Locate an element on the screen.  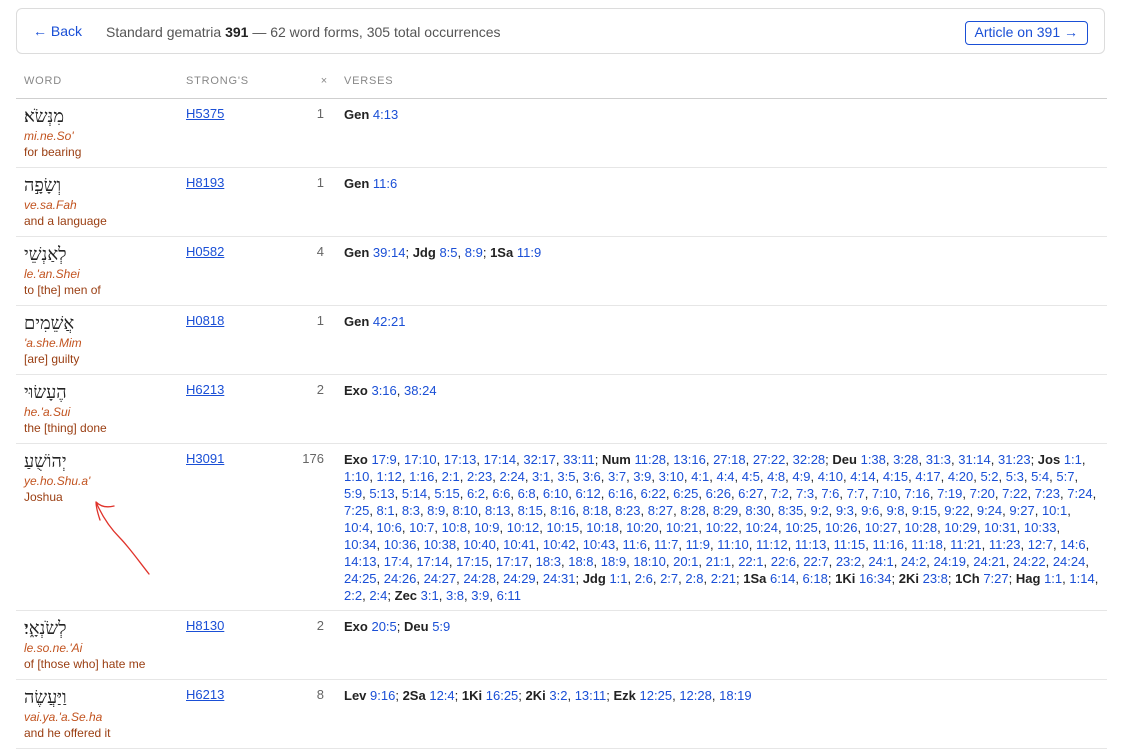
verse-link: 7:3 is located at coordinates (805, 493).